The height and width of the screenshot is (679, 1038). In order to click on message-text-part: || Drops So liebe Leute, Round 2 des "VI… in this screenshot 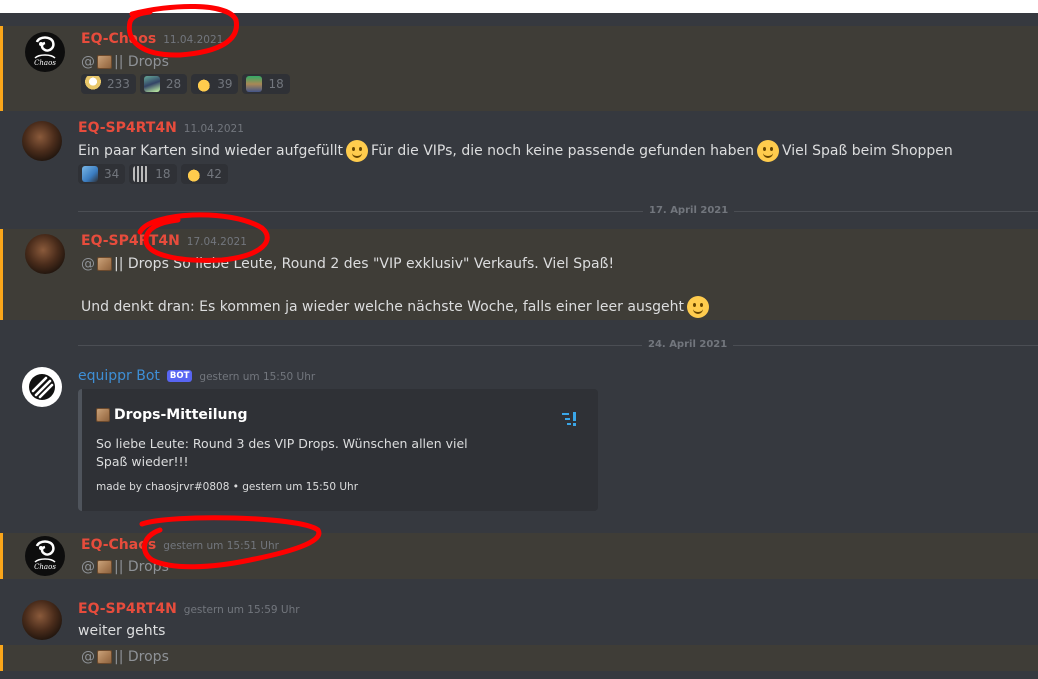, I will do `click(364, 264)`.